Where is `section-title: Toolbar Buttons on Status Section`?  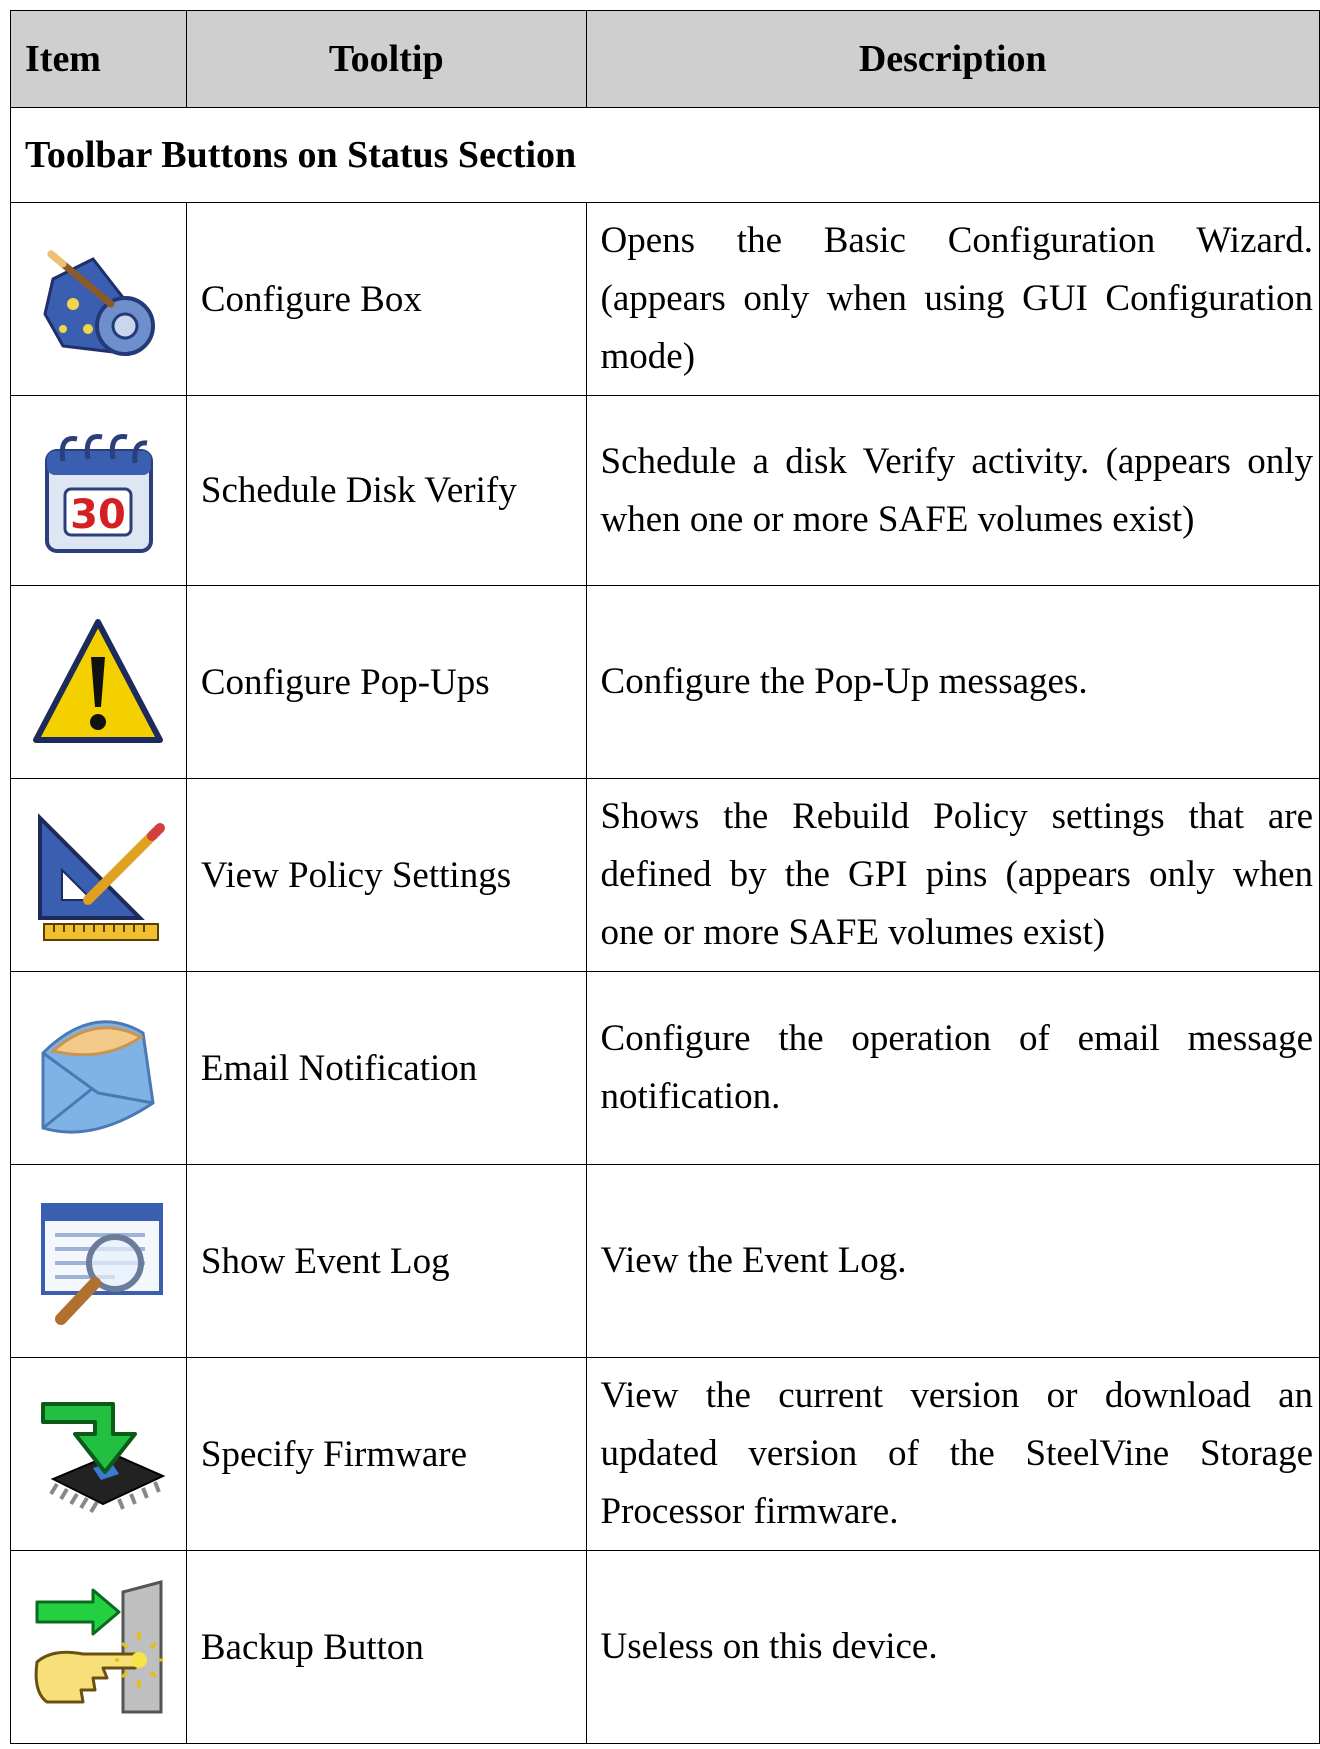 section-title: Toolbar Buttons on Status Section is located at coordinates (665, 155).